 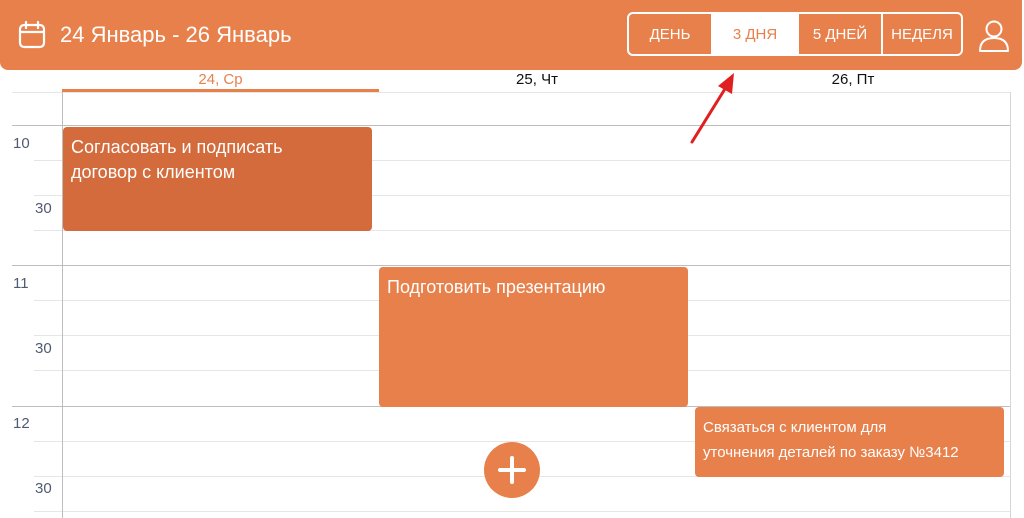 I want to click on day-header-thu: 25, Чт, so click(x=537, y=82).